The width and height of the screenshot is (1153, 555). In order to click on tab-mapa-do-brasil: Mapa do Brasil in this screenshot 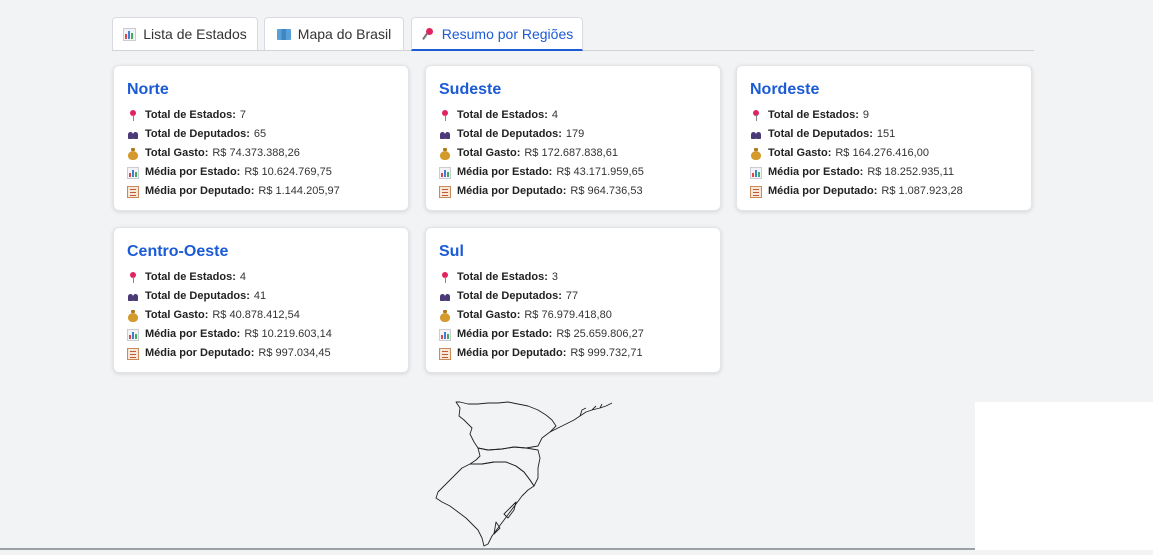, I will do `click(334, 33)`.